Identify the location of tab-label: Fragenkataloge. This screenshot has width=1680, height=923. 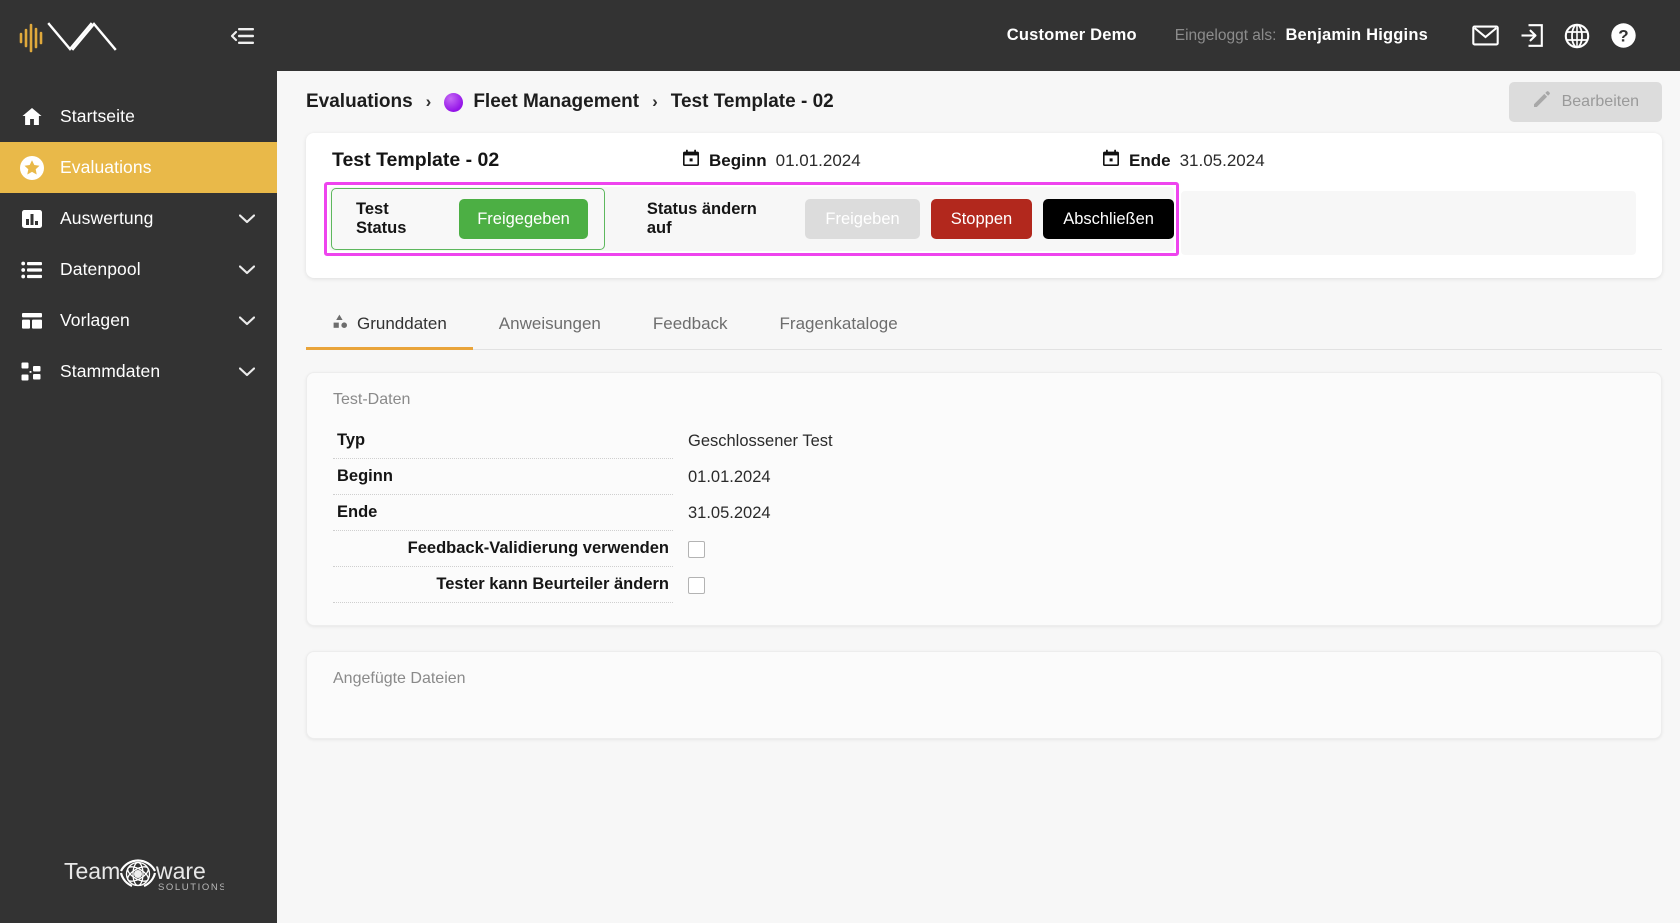
(838, 323).